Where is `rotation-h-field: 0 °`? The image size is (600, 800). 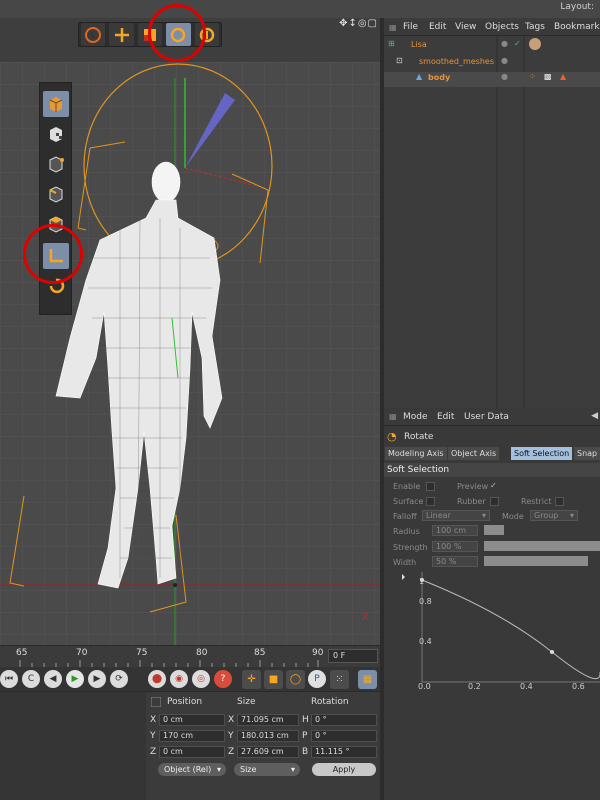 rotation-h-field: 0 ° is located at coordinates (344, 720).